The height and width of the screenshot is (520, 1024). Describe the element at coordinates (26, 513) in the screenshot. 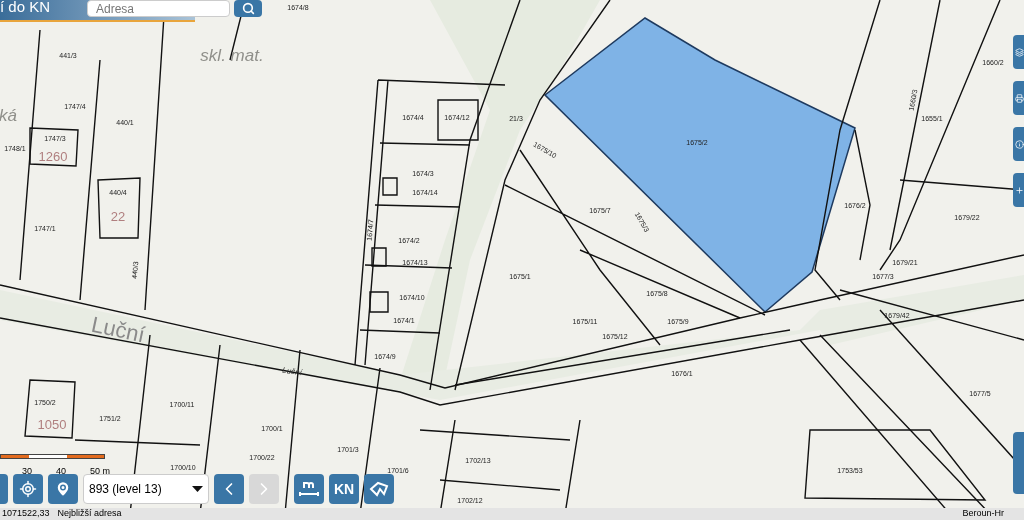

I see `coordinates-text: 1071522,33` at that location.